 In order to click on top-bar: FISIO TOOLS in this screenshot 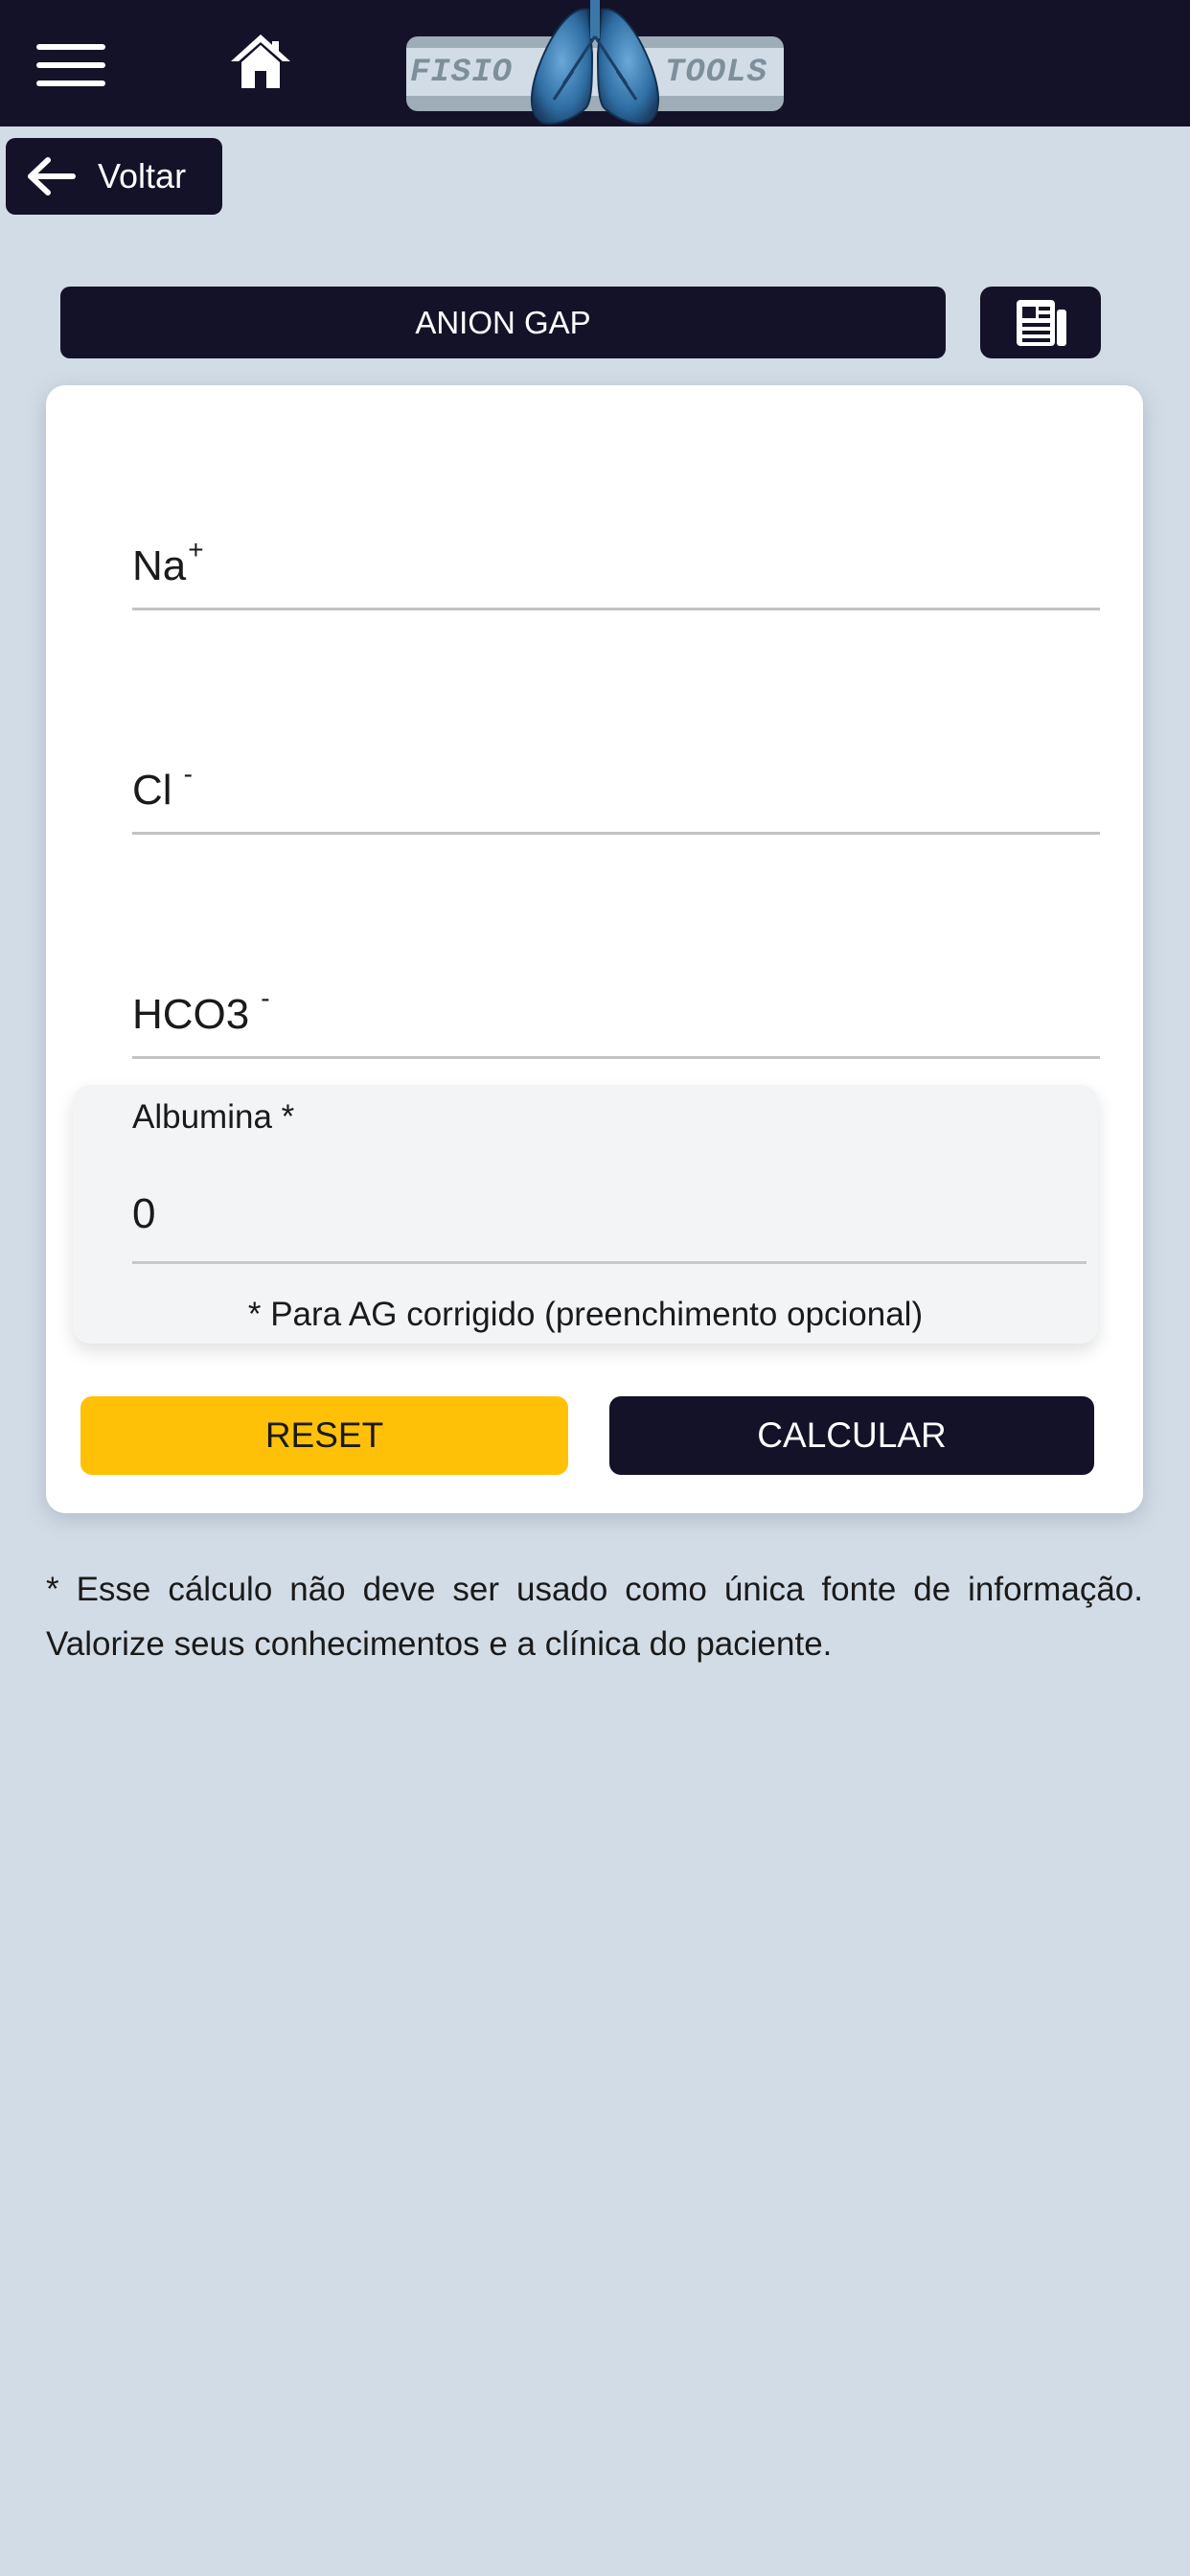, I will do `click(595, 63)`.